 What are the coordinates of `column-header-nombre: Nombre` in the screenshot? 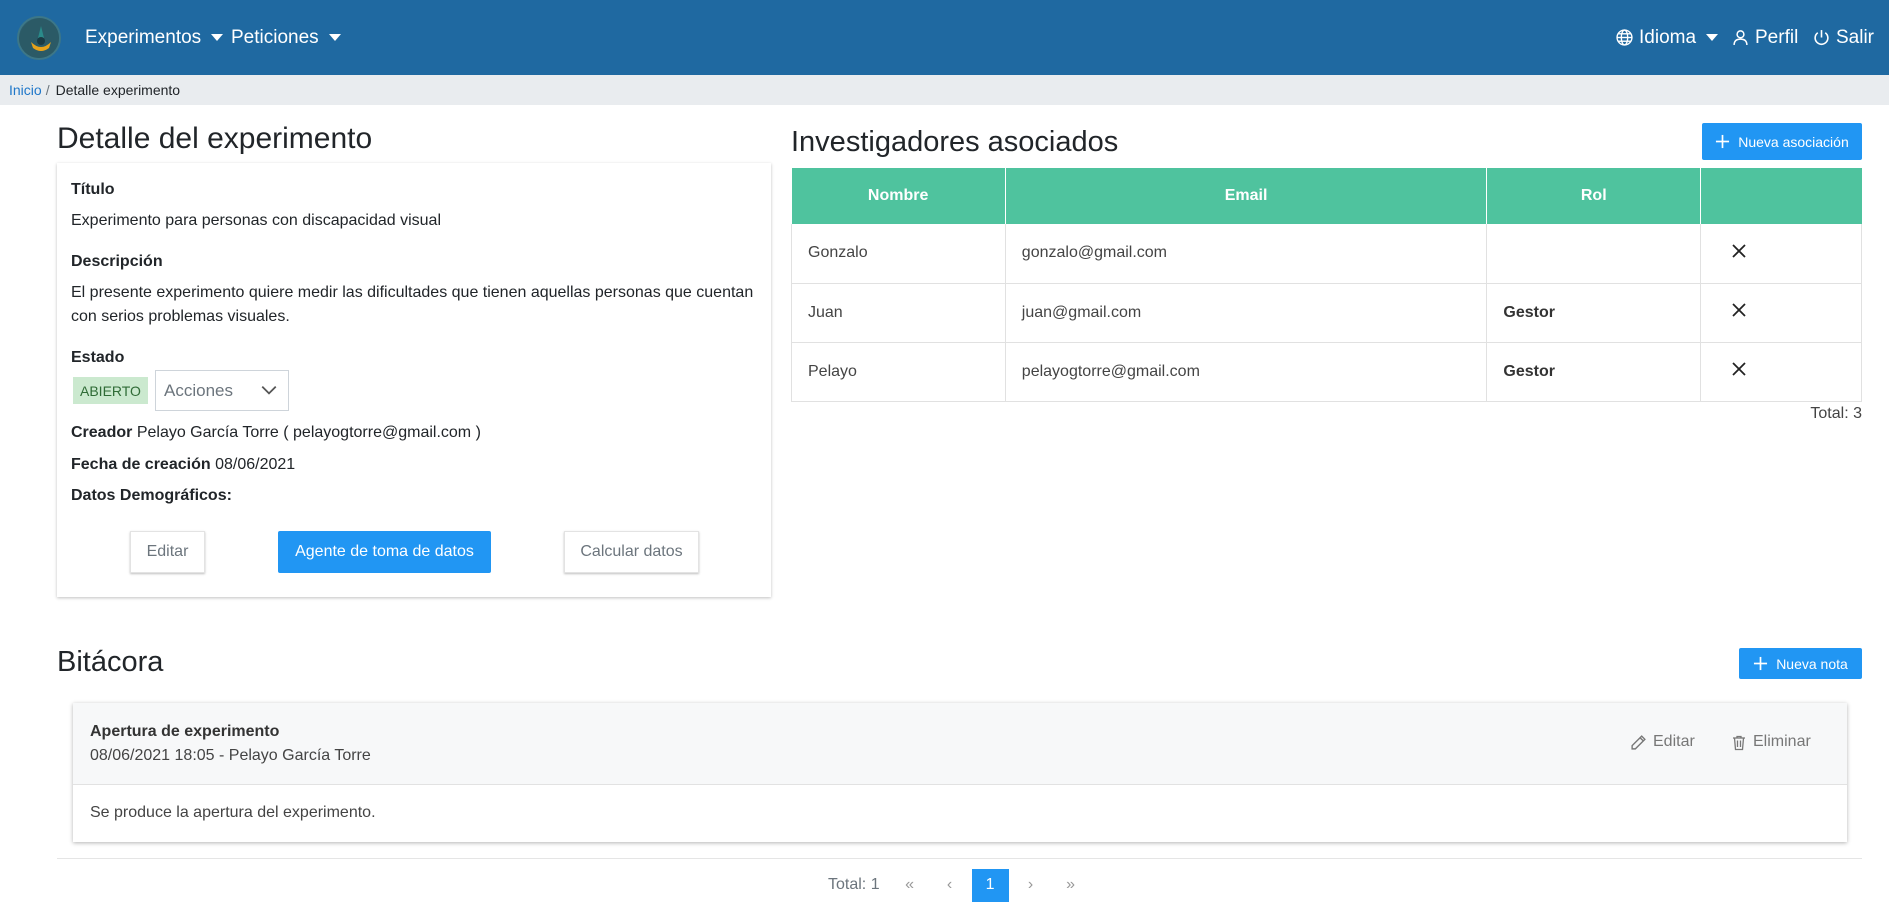 It's located at (898, 196).